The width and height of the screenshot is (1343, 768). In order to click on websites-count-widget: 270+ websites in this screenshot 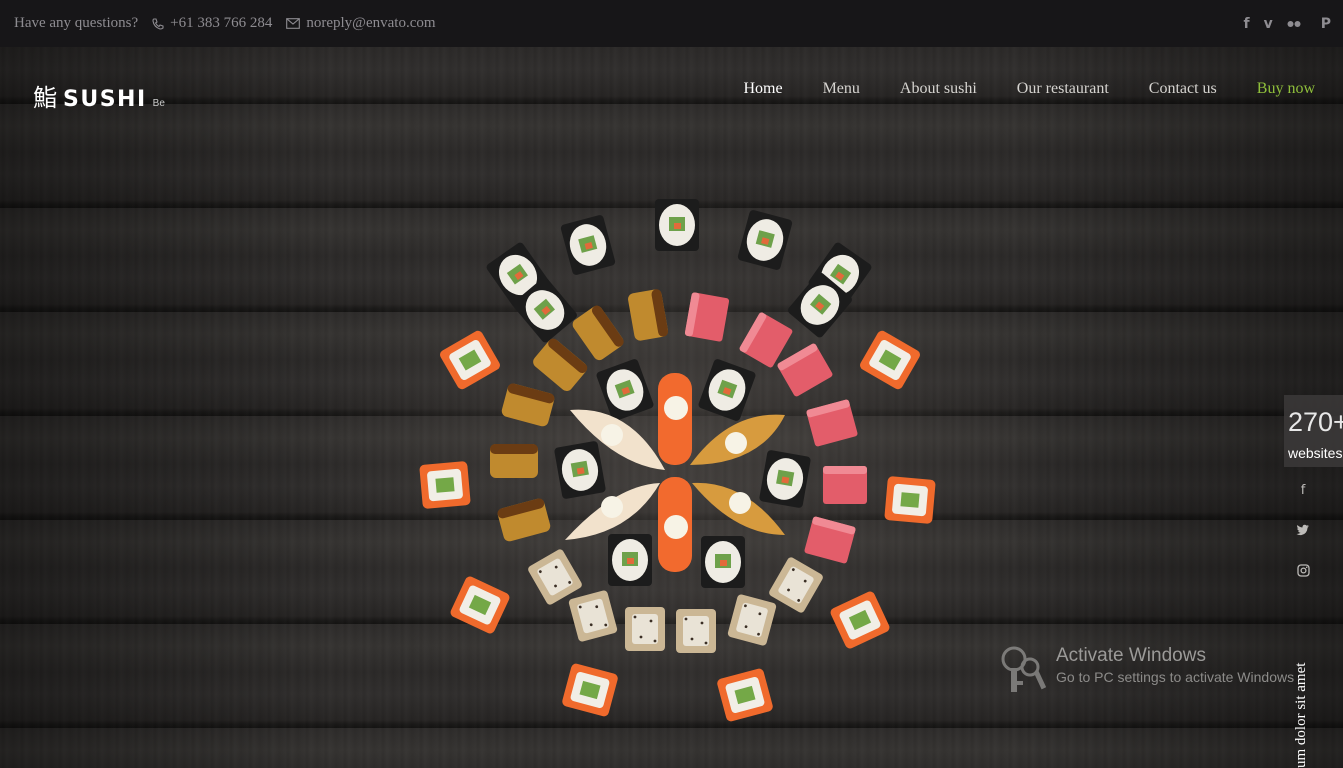, I will do `click(1313, 431)`.